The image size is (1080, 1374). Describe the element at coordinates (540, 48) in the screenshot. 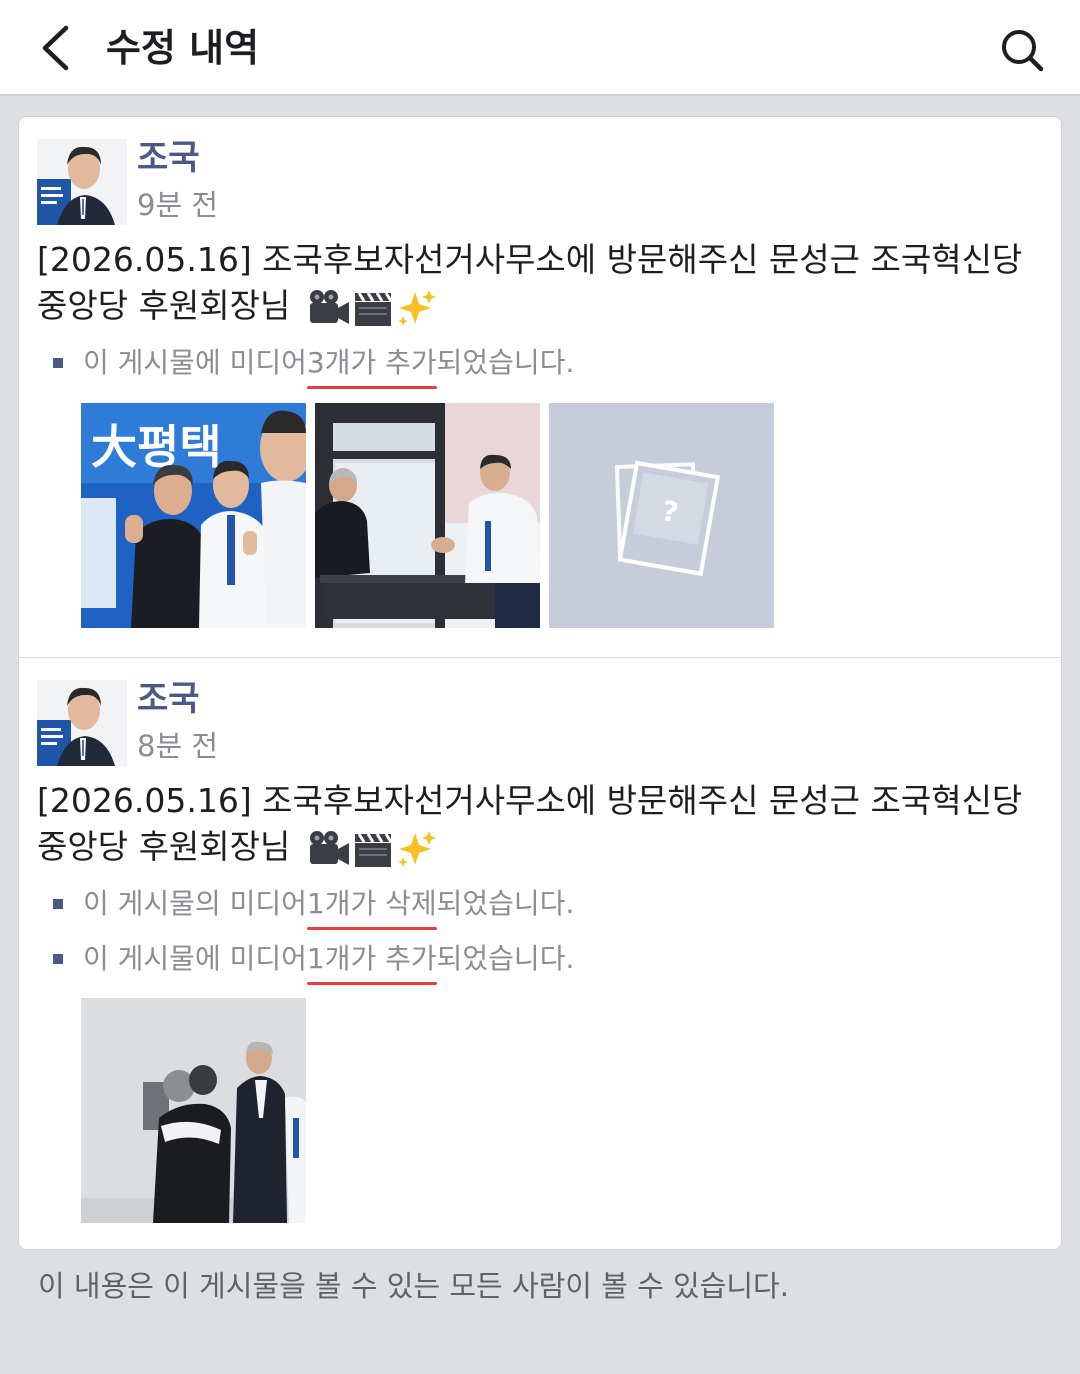

I see `top-bar: 수정 내역` at that location.